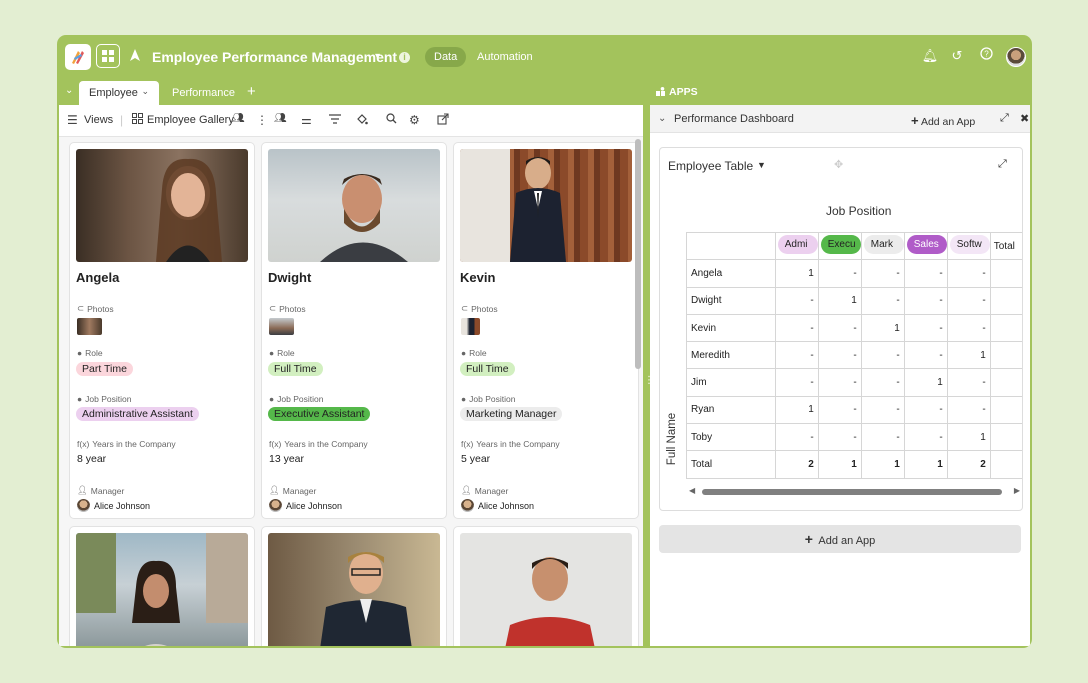 This screenshot has width=1088, height=683. Describe the element at coordinates (1017, 490) in the screenshot. I see `scroll-right-icon: ▶` at that location.